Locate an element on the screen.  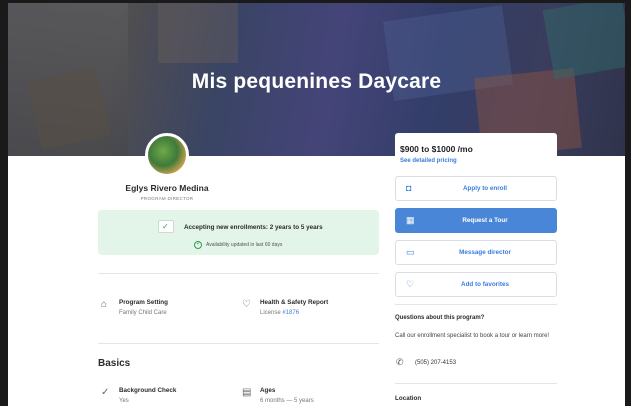
program-setting-value: Family Child Care is located at coordinates (143, 313).